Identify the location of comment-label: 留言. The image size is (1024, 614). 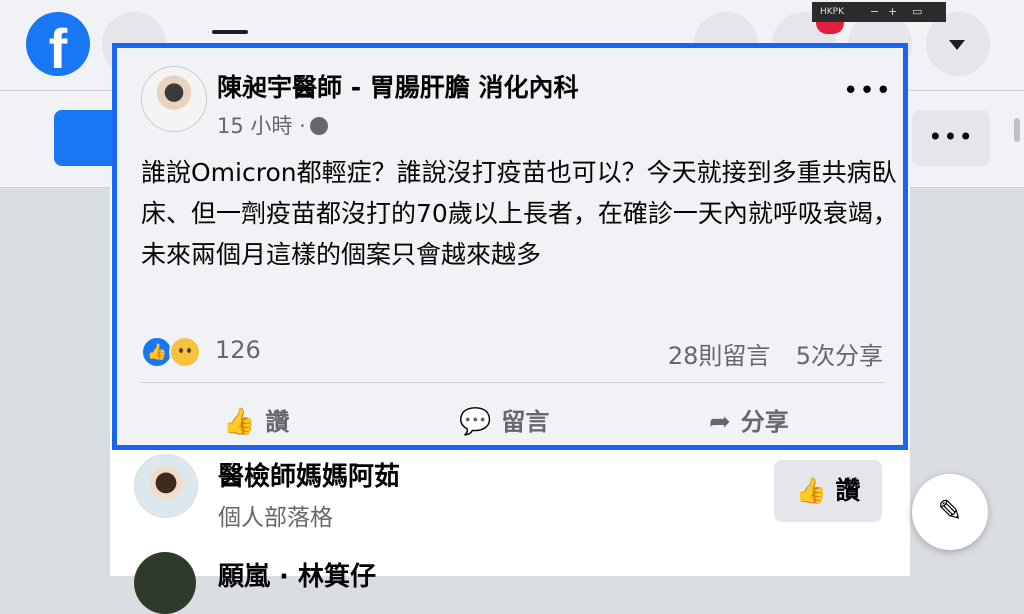
(525, 422).